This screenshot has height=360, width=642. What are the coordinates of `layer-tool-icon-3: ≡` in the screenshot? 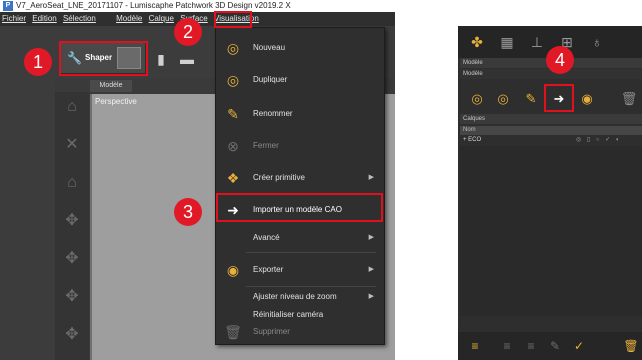 It's located at (531, 346).